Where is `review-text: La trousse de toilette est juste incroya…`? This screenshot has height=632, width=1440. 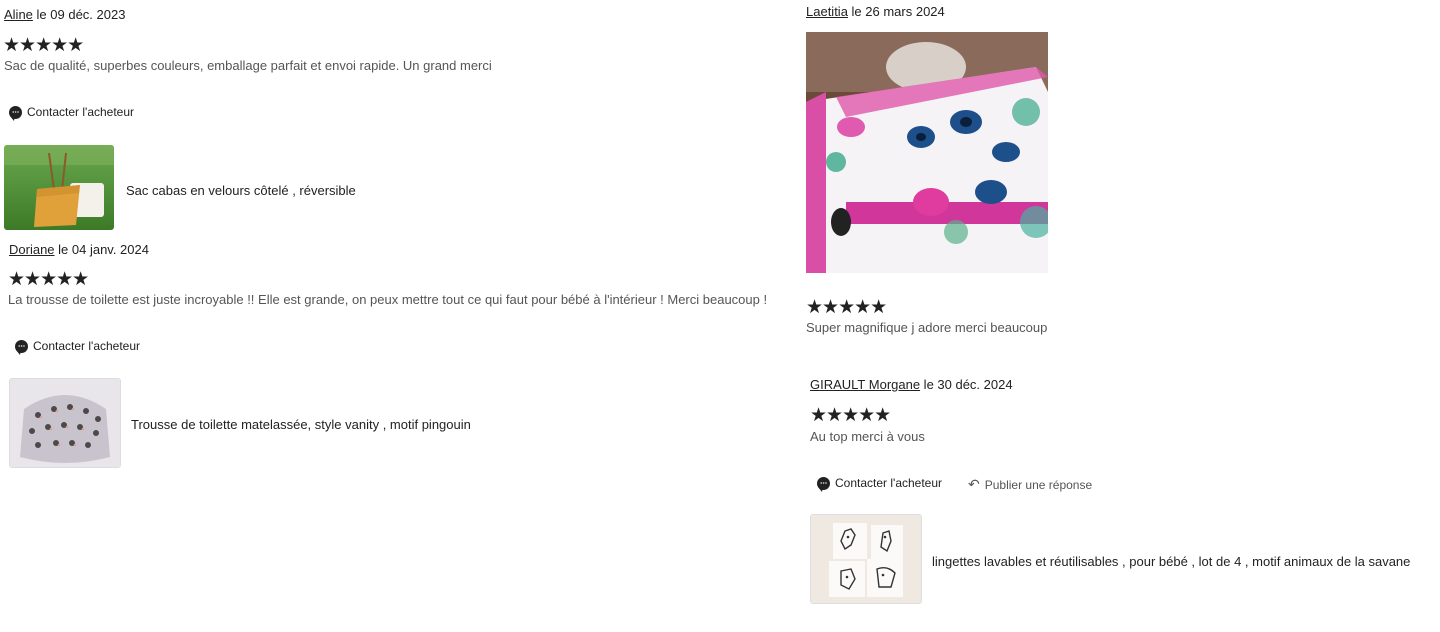
review-text: La trousse de toilette est juste incroya… is located at coordinates (388, 299).